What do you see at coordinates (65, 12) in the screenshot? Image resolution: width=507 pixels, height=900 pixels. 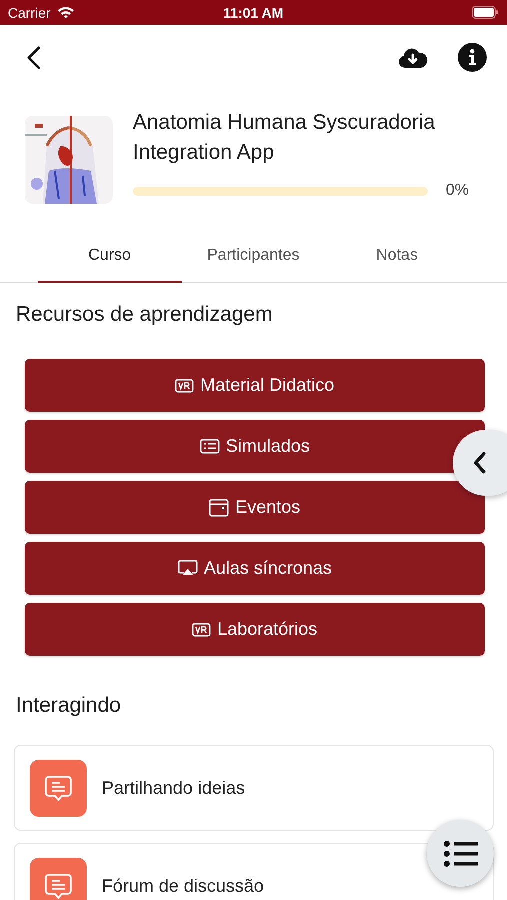 I see `wifi-icon` at bounding box center [65, 12].